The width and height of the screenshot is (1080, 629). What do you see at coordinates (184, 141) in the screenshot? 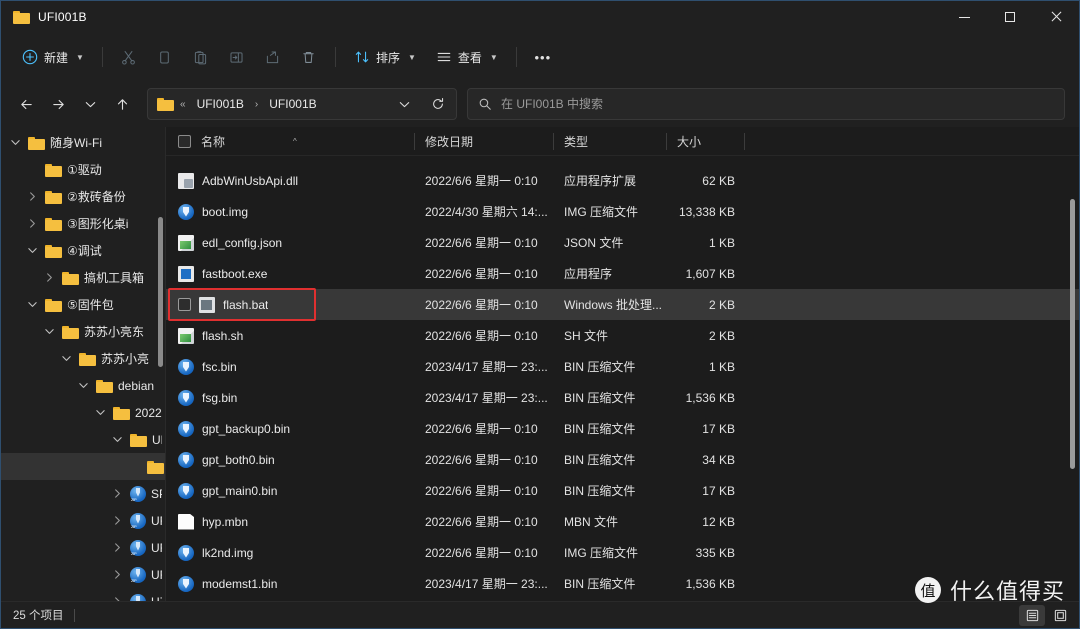
I see `select-all-checkbox` at bounding box center [184, 141].